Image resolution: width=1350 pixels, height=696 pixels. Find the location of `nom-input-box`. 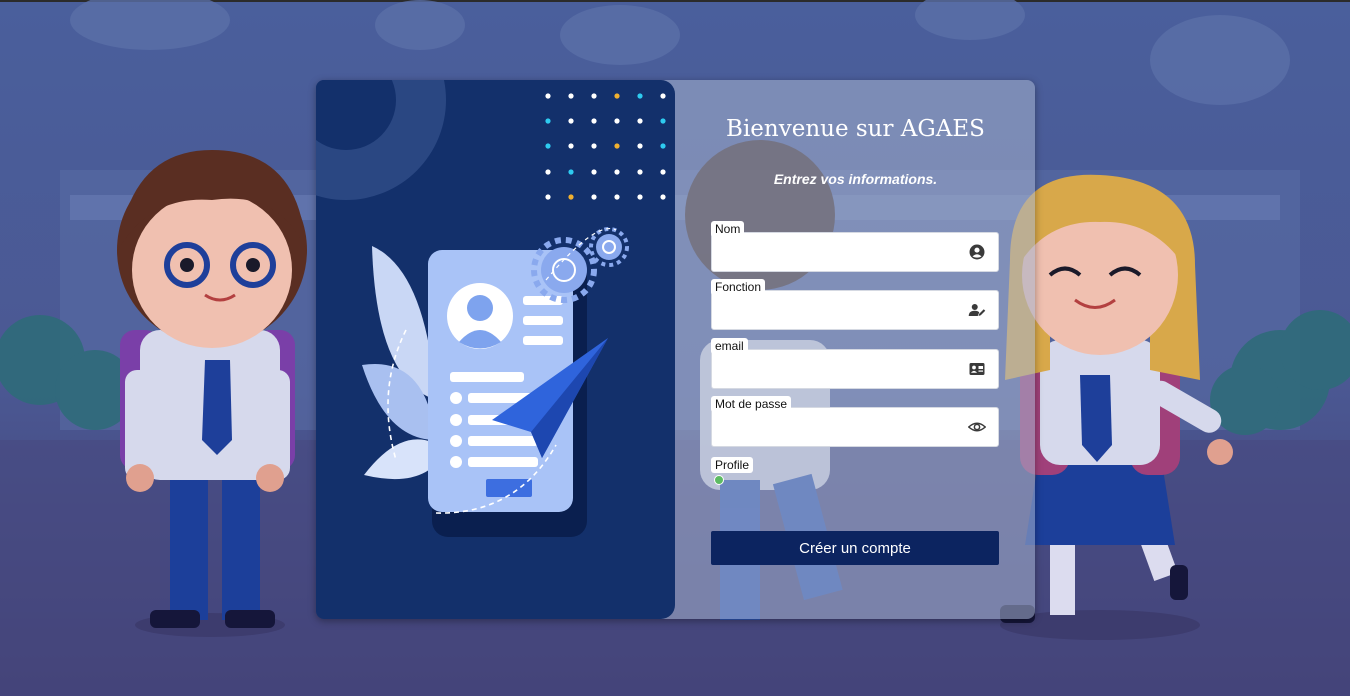

nom-input-box is located at coordinates (855, 252).